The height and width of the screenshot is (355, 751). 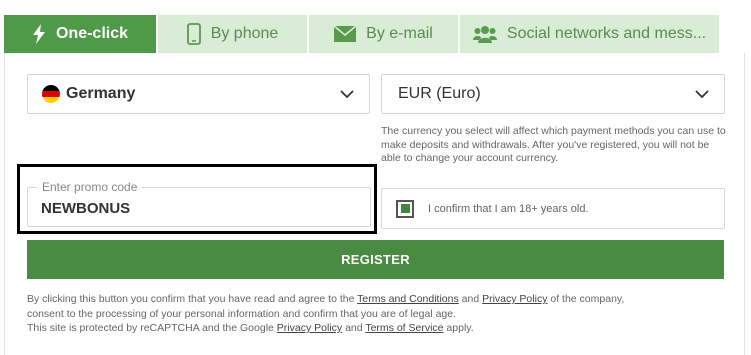 I want to click on tab-label: One-click, so click(x=92, y=33).